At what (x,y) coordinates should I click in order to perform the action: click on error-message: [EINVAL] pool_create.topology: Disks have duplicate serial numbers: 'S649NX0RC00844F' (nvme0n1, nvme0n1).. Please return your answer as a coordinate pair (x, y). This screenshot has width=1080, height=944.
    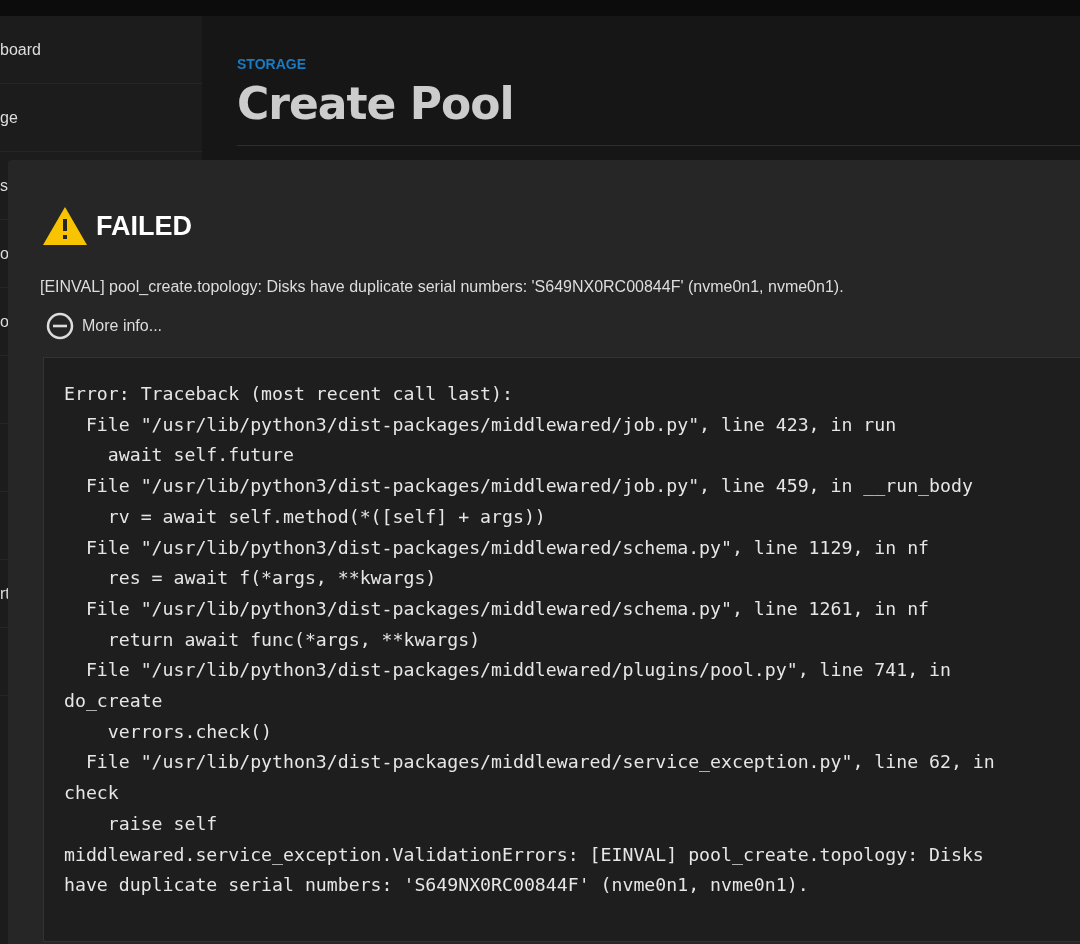
    Looking at the image, I should click on (442, 287).